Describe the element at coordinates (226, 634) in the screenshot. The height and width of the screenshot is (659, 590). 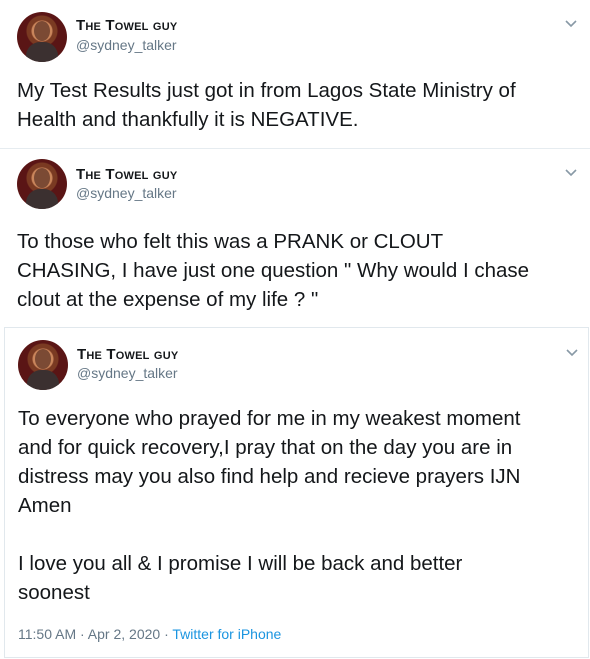
I see `tweet-source-link: Twitter for iPhone` at that location.